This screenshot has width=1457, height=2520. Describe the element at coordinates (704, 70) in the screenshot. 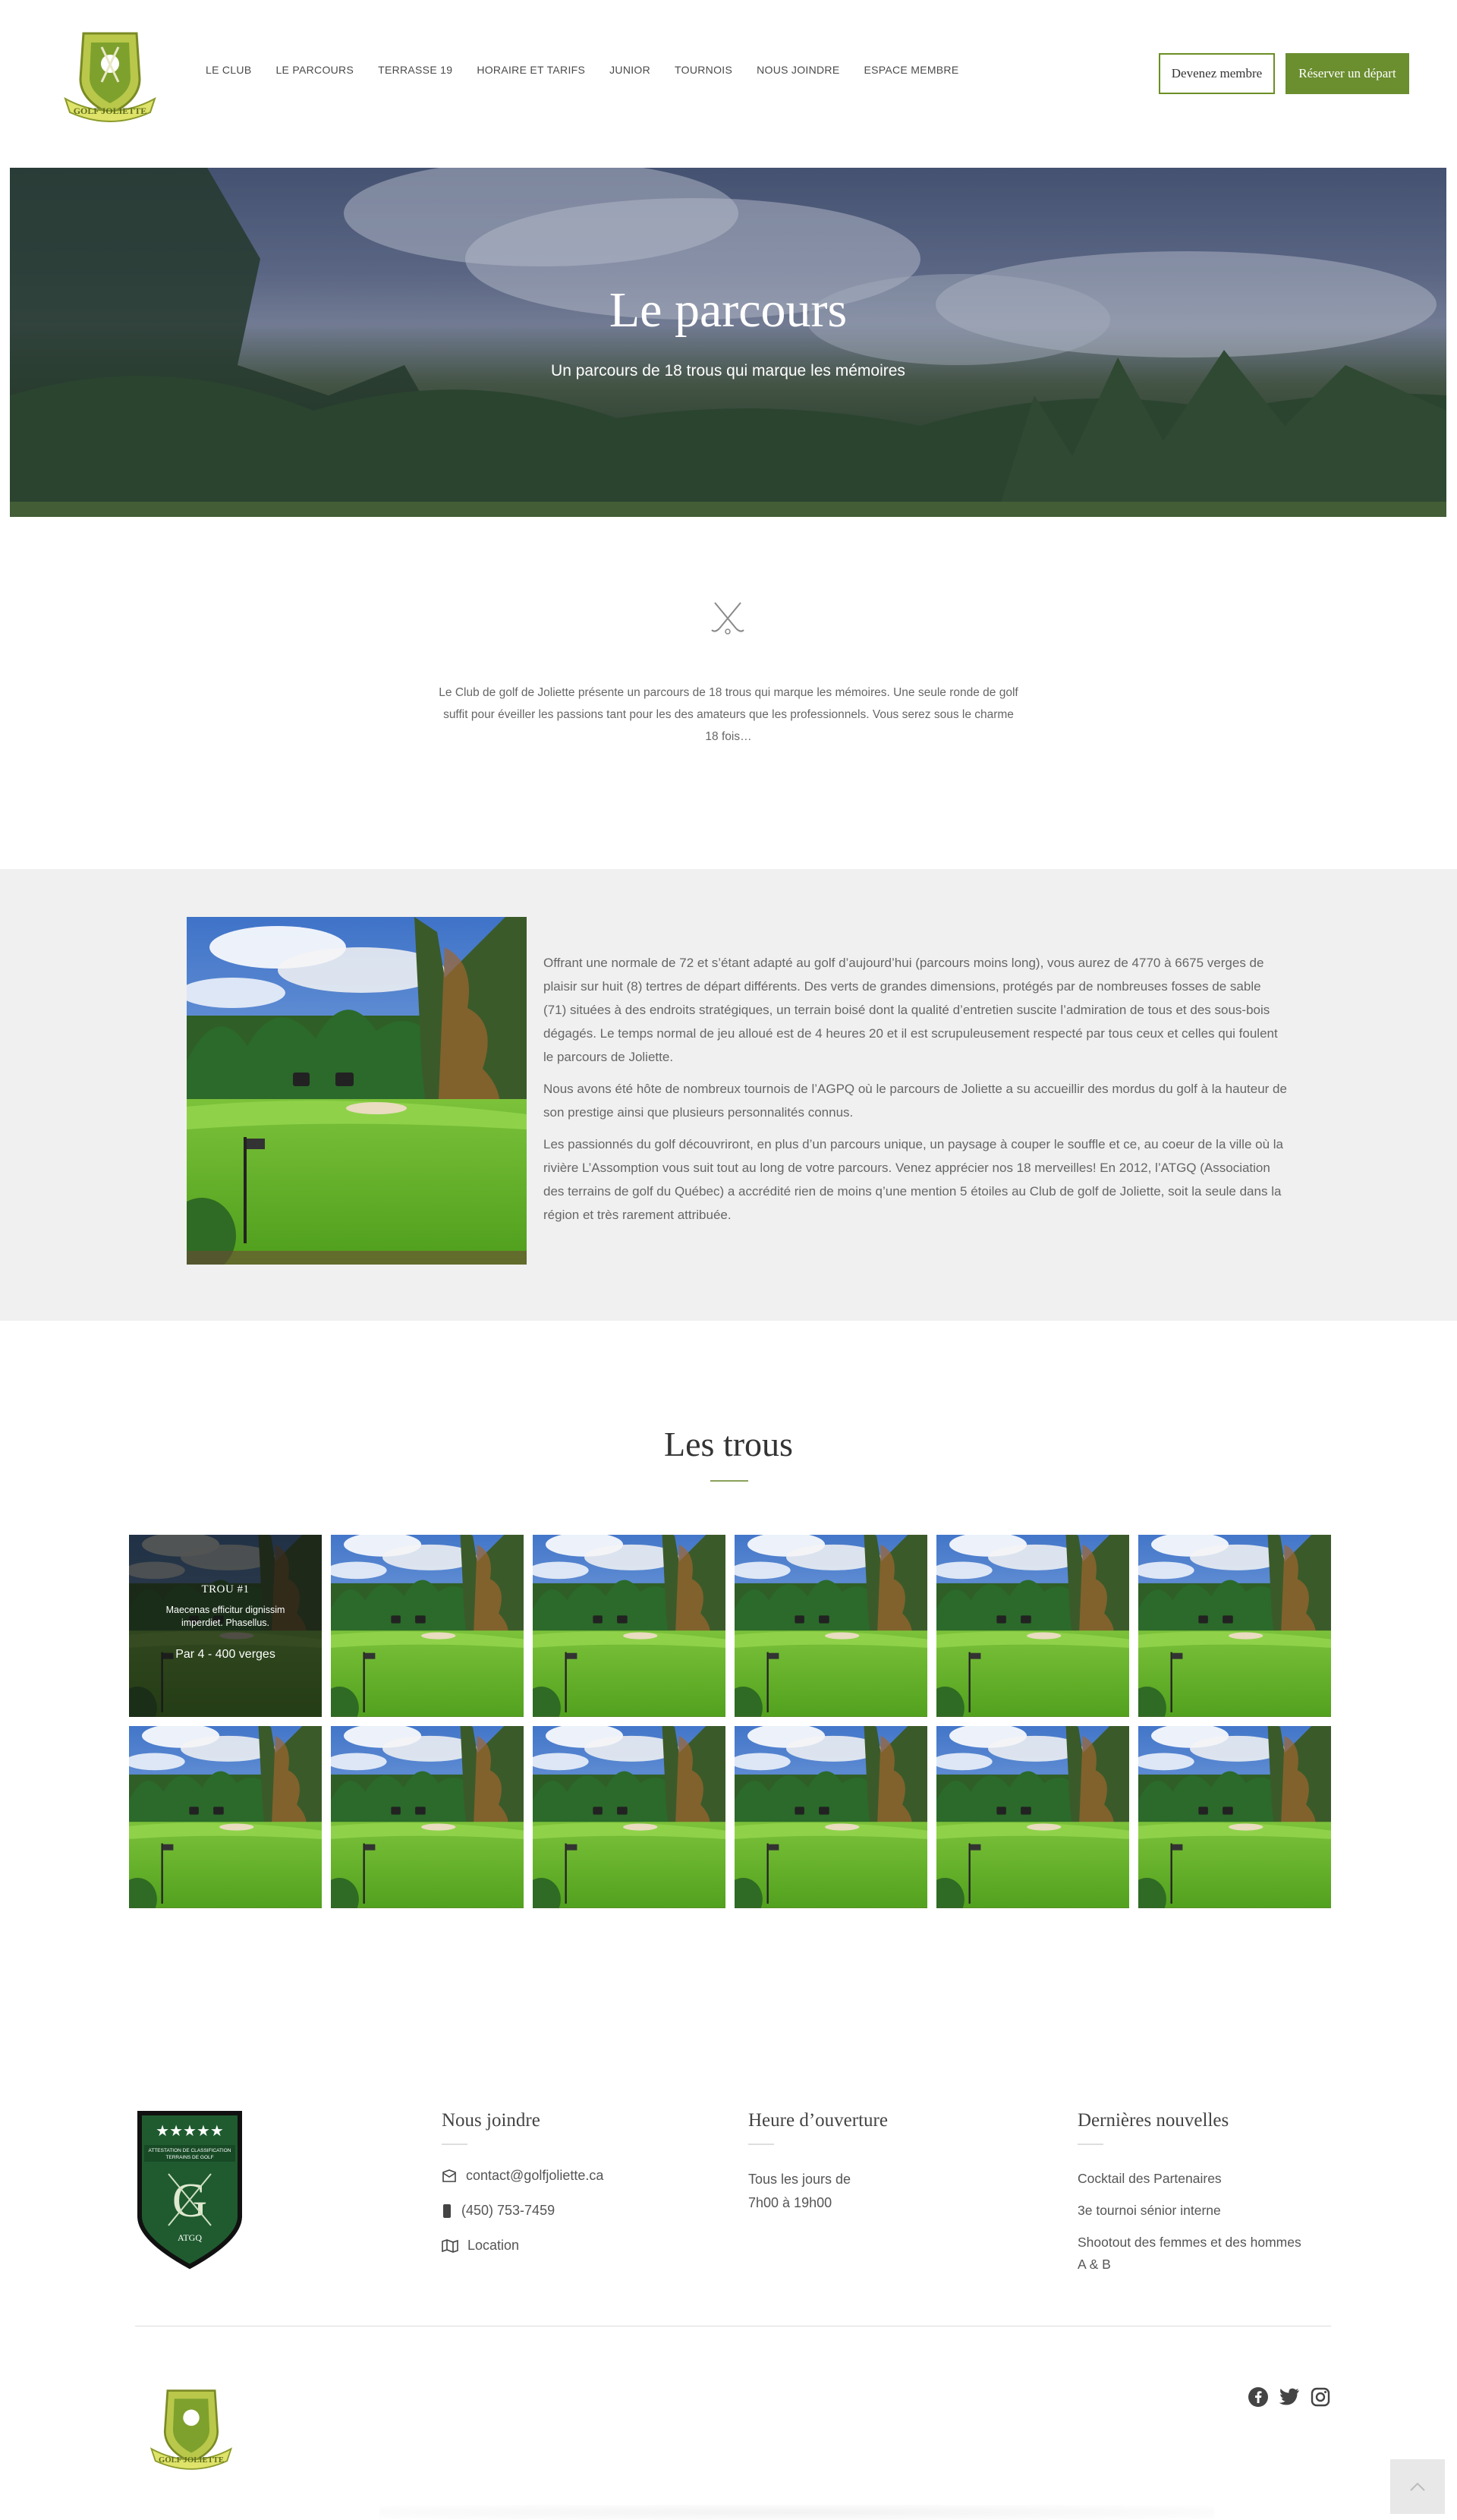

I see `nav-tournois: TOURNOIS` at that location.